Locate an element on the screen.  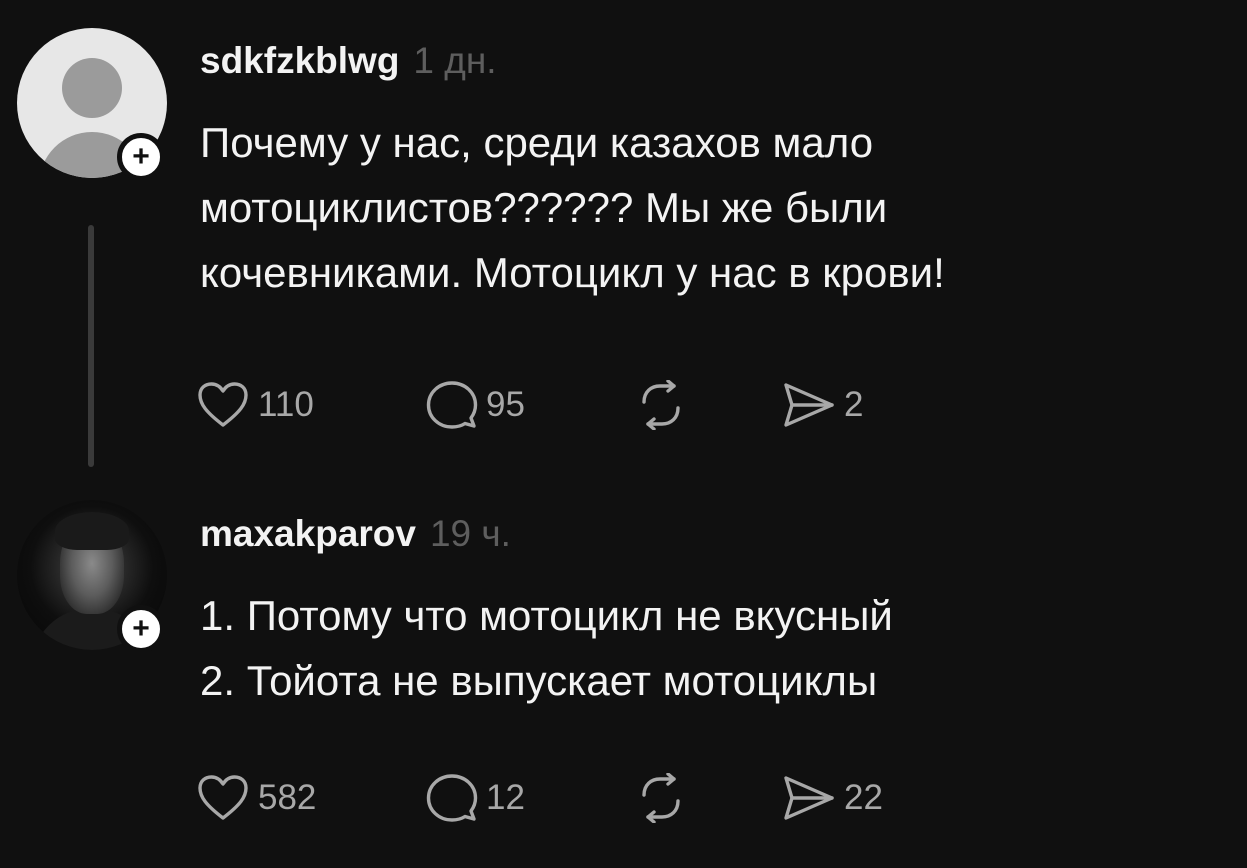
timestamp: 19 ч. is located at coordinates (470, 533).